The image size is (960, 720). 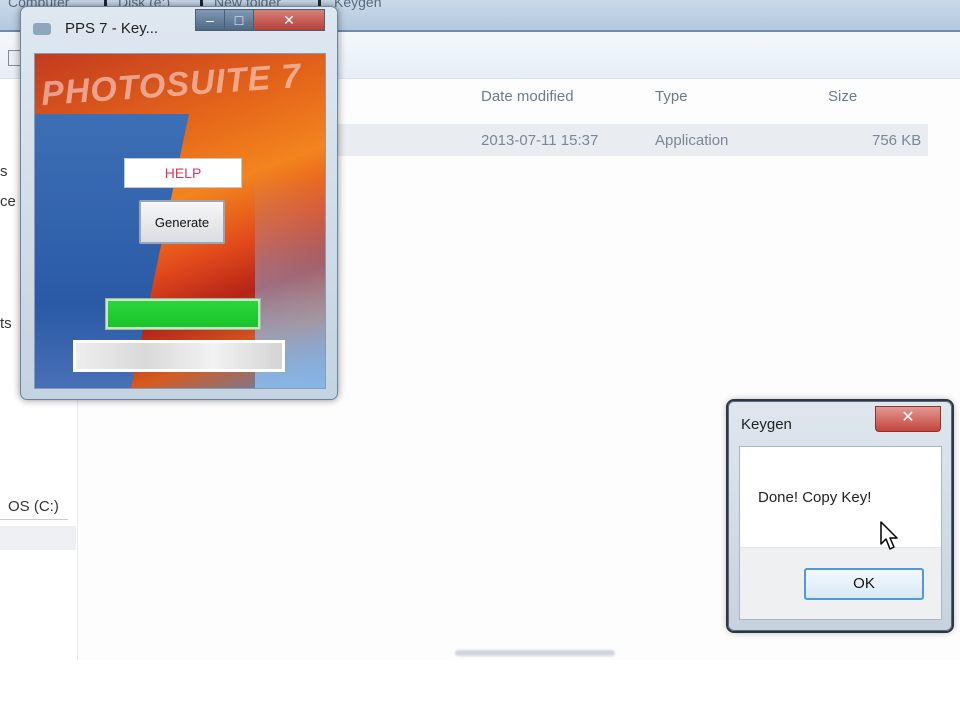 I want to click on ok-button: OK, so click(x=864, y=584).